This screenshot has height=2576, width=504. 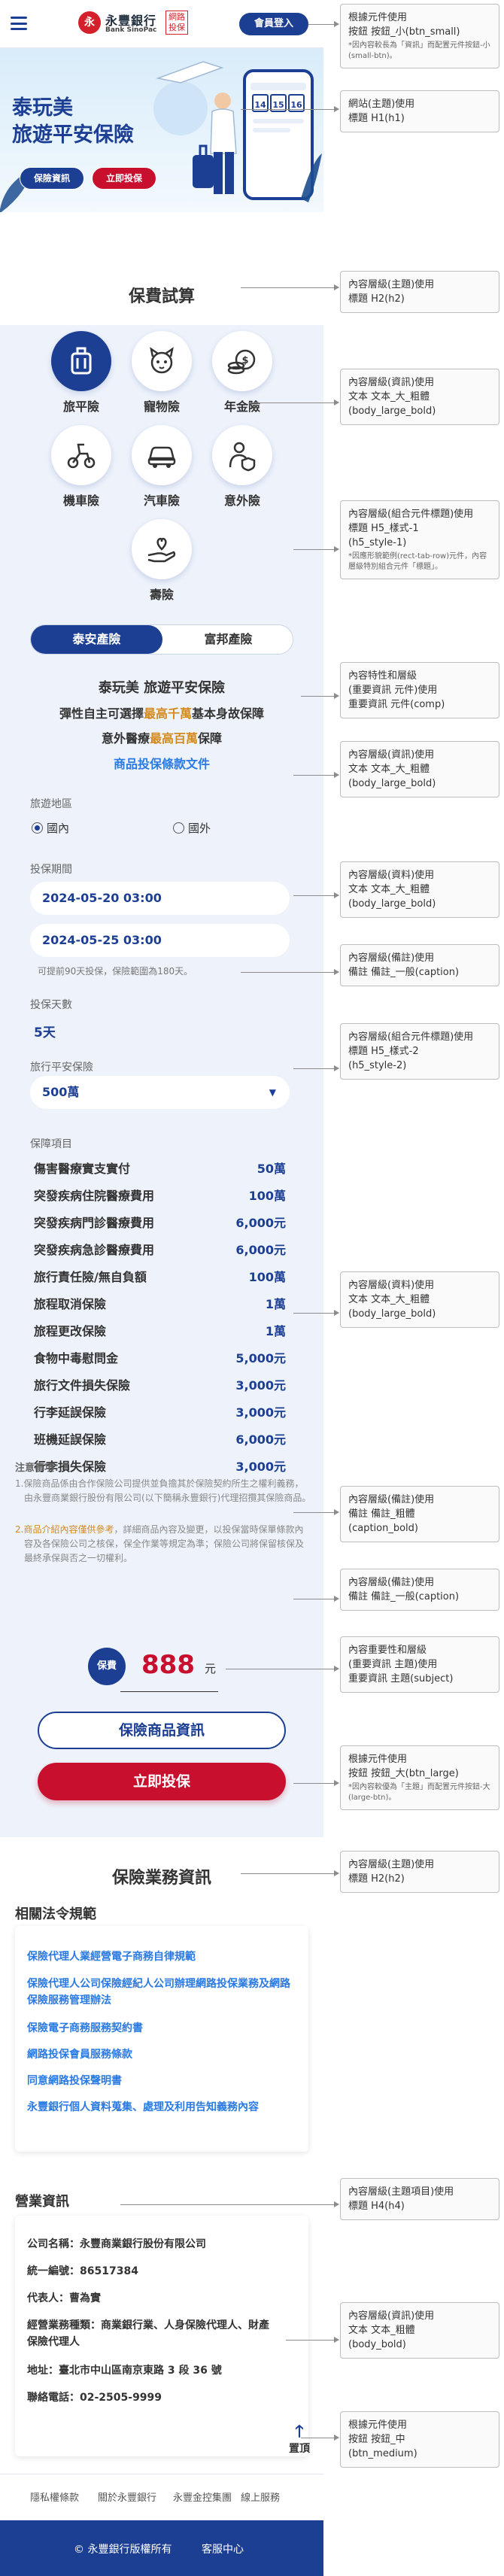 I want to click on coverage-value: 50萬, so click(x=271, y=1169).